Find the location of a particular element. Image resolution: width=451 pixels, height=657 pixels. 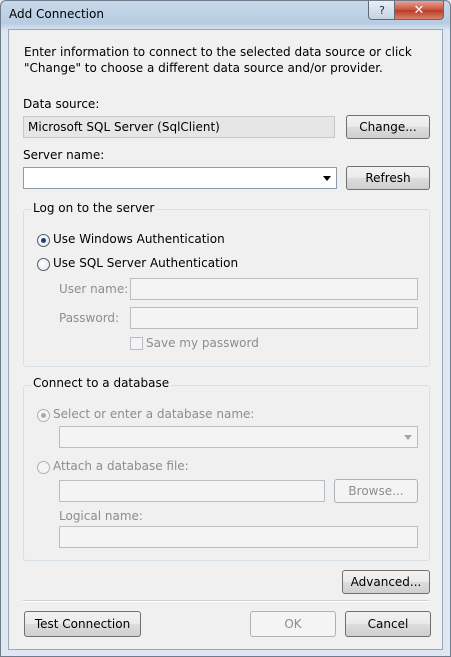

user-name-label: User name: is located at coordinates (94, 289).